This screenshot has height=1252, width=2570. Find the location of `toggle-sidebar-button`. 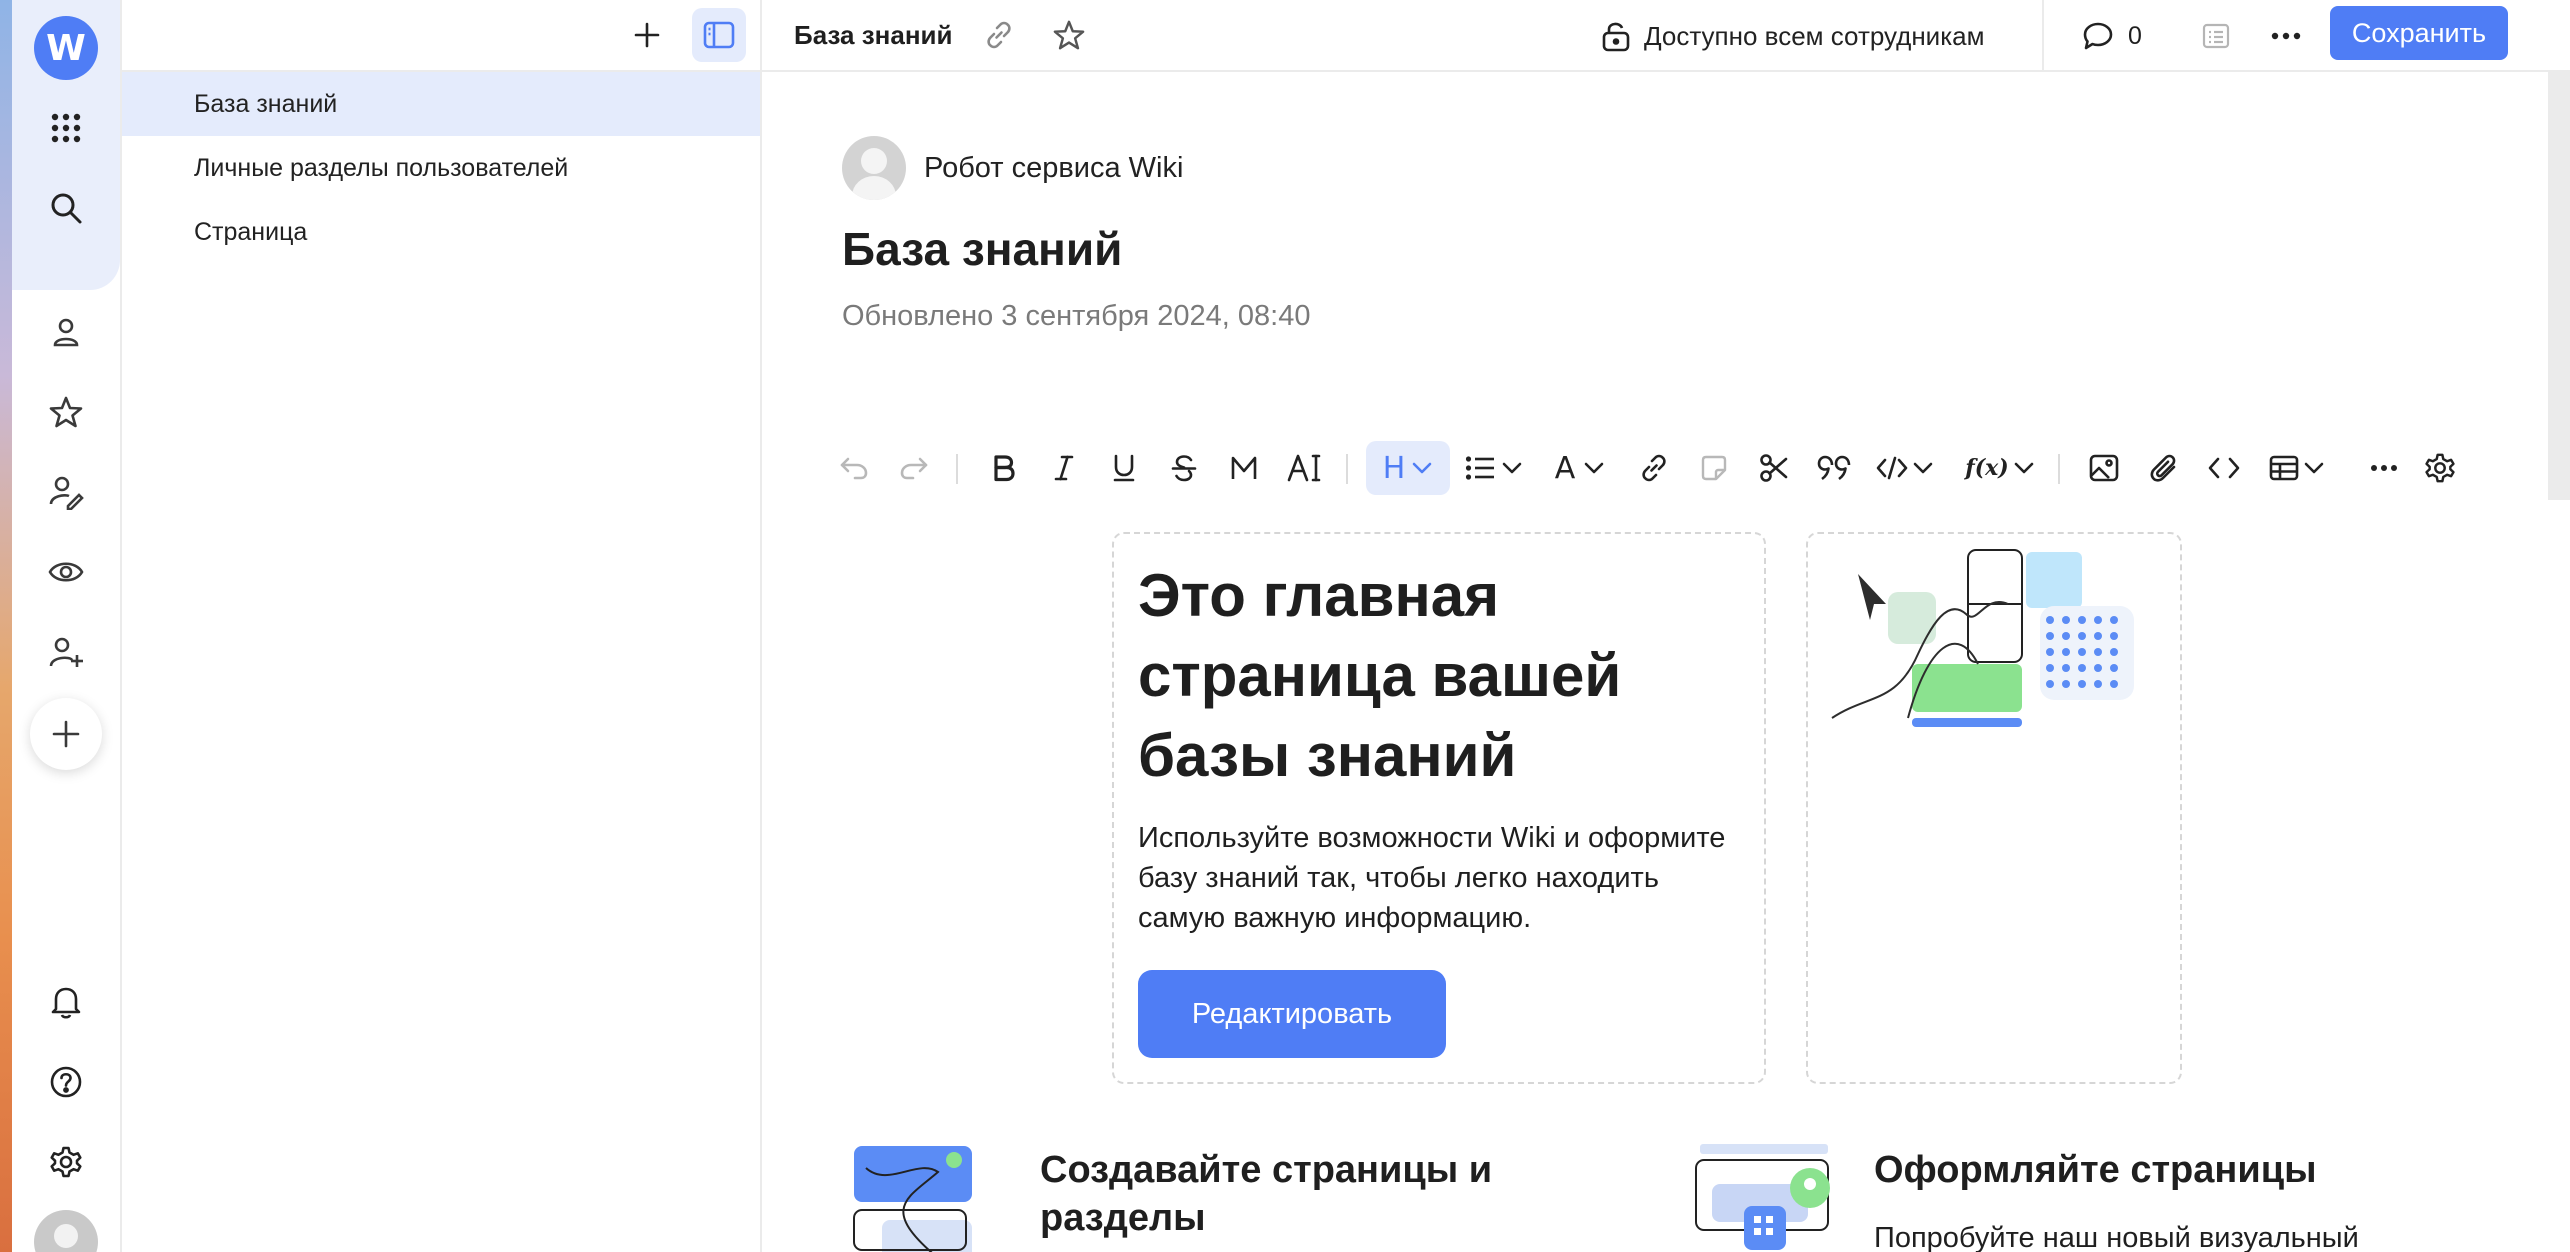

toggle-sidebar-button is located at coordinates (719, 35).